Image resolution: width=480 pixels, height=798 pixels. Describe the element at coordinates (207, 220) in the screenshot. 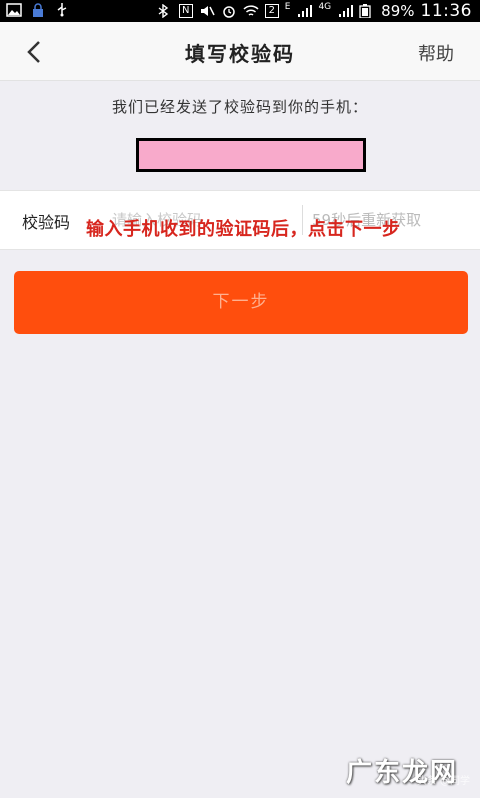

I see `verification-code-input` at that location.